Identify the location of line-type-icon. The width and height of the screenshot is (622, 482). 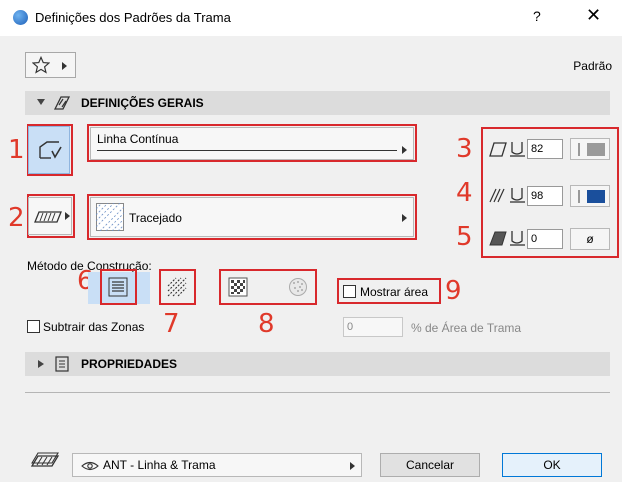
(50, 150).